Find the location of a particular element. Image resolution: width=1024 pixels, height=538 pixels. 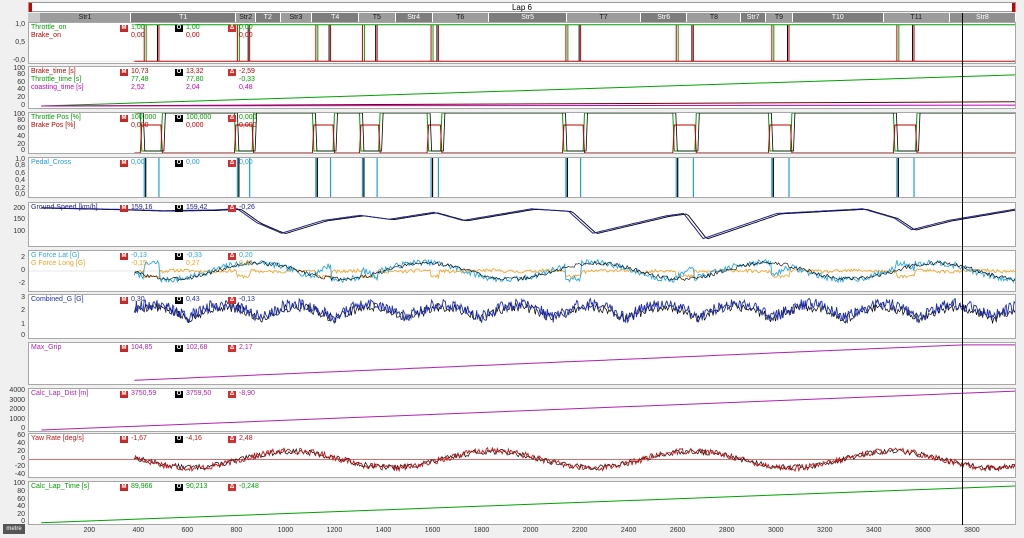

segment-t1: T1 is located at coordinates (183, 17).